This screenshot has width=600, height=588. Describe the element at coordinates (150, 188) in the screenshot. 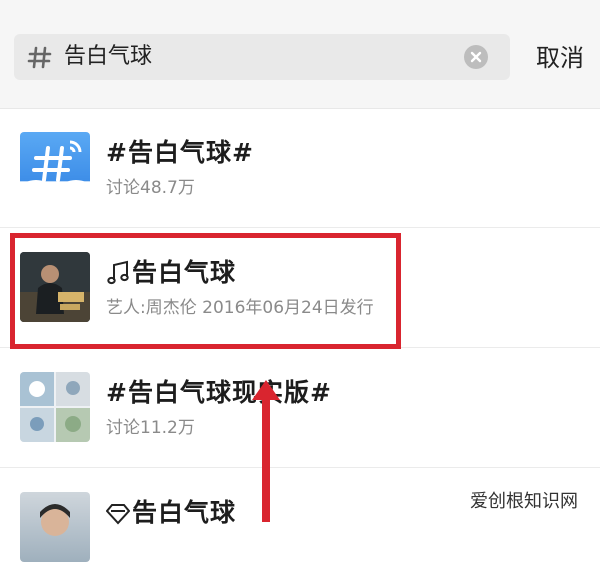

I see `result-subtitle: 讨论48.7万` at that location.